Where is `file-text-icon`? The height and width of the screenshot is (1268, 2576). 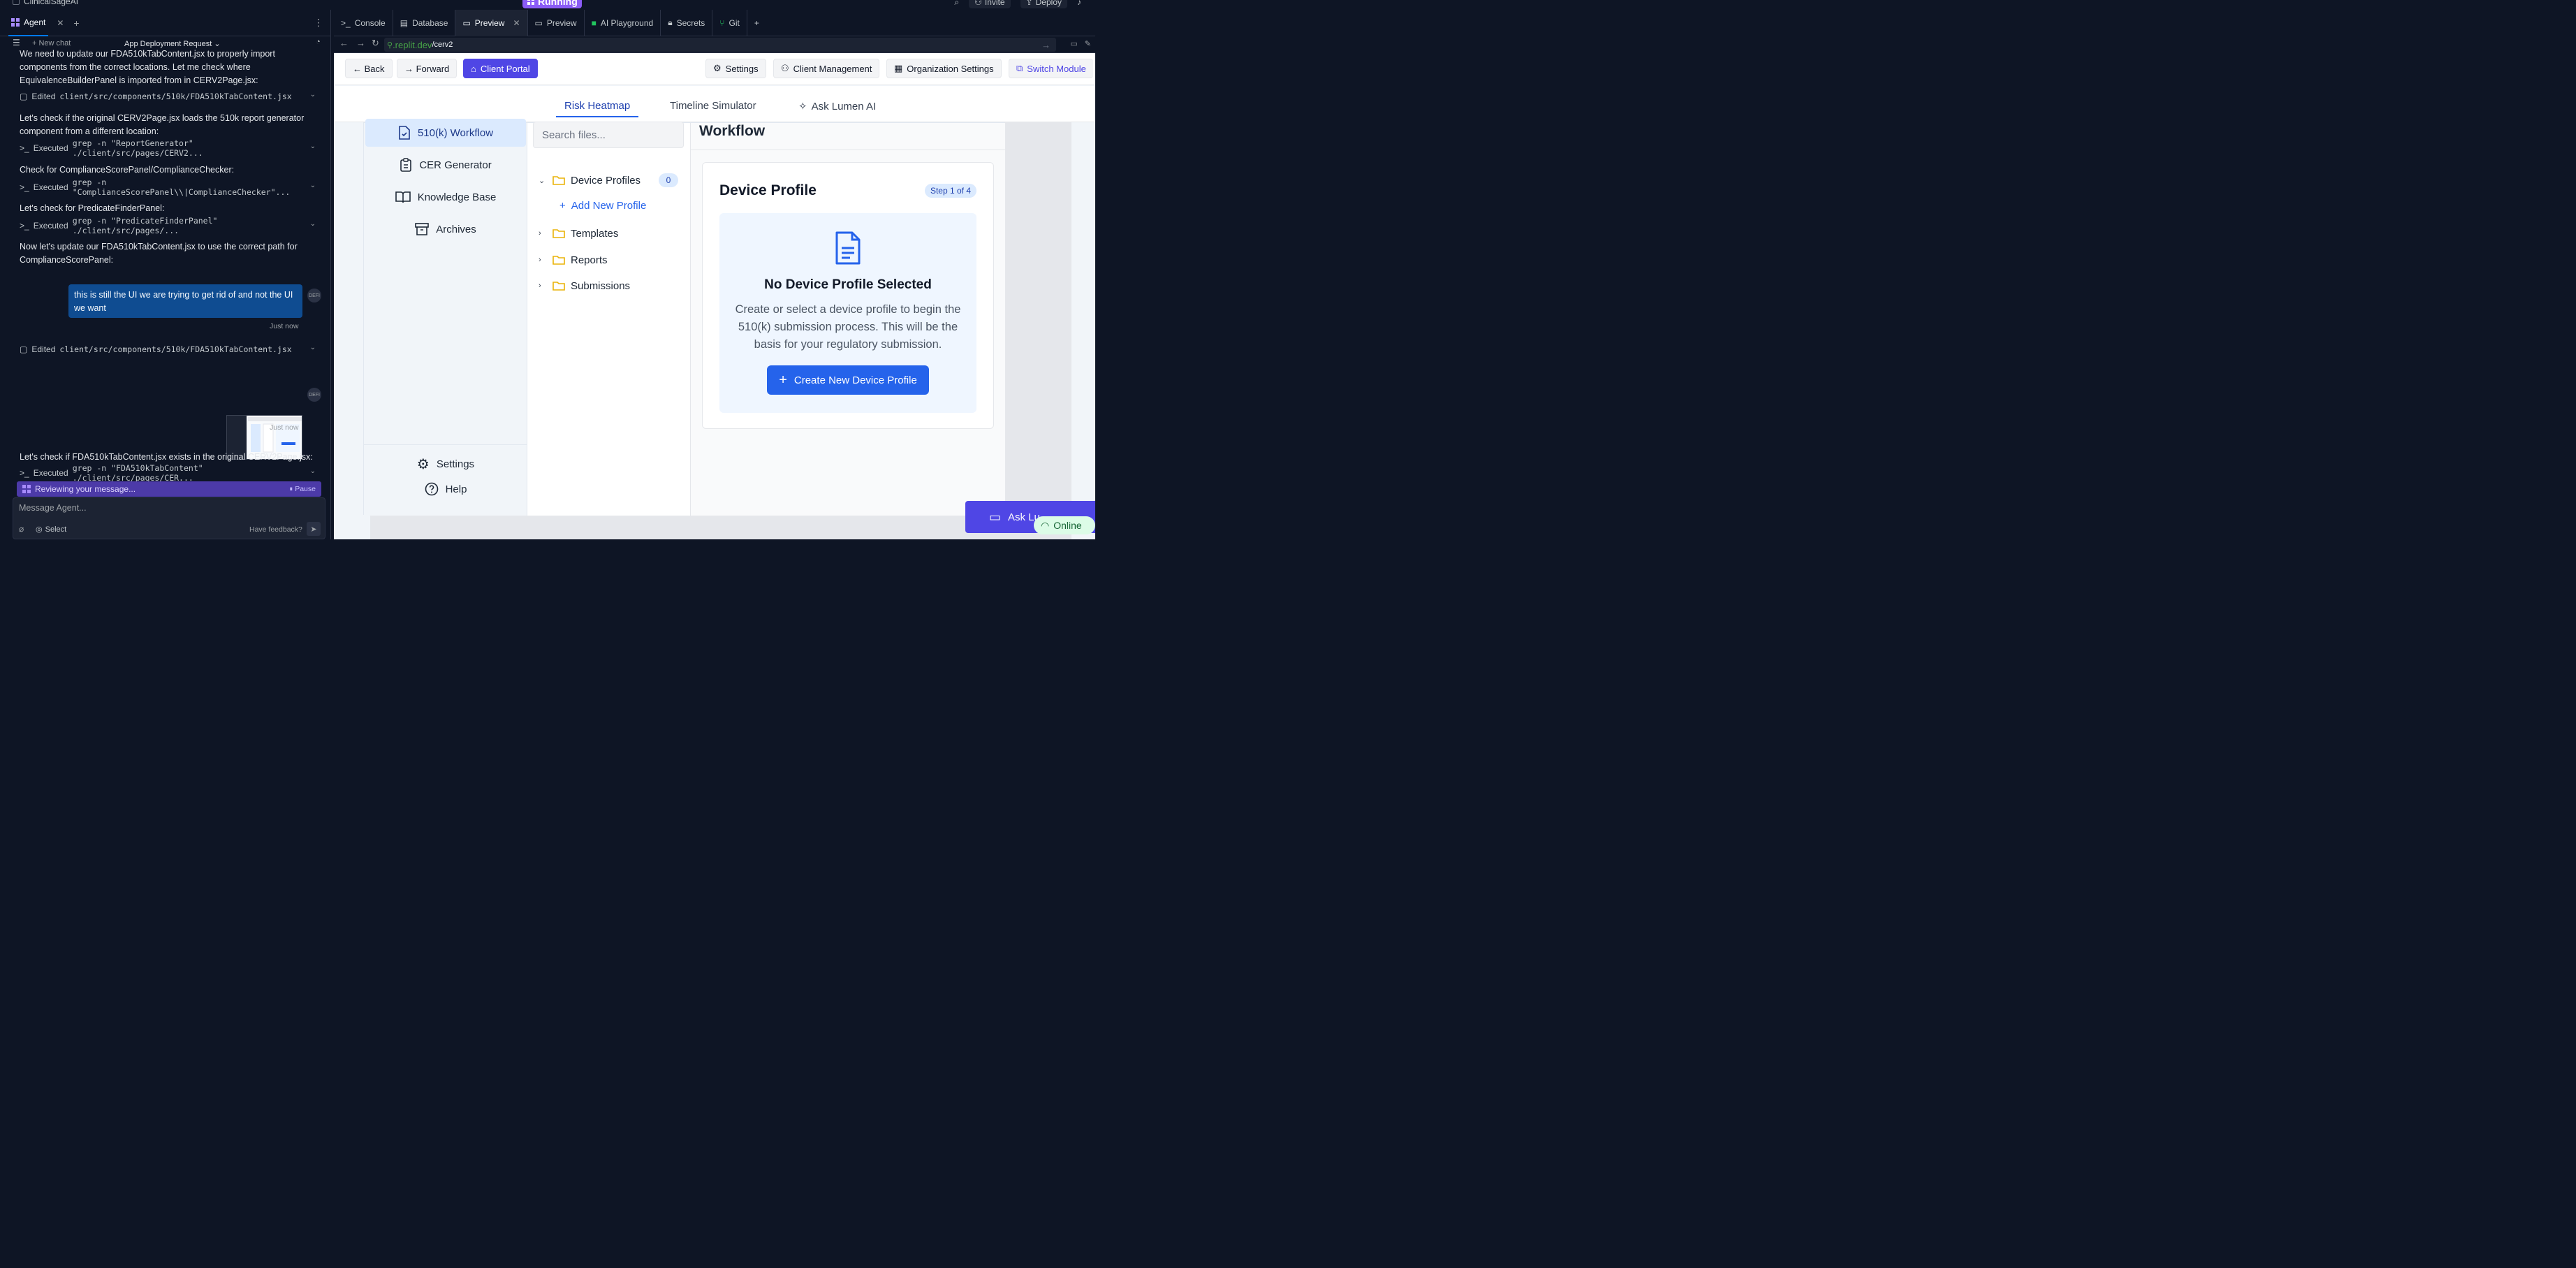 file-text-icon is located at coordinates (848, 248).